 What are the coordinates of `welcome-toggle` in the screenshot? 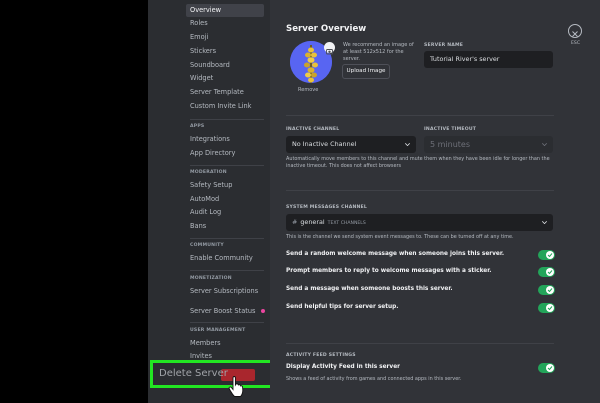 It's located at (546, 255).